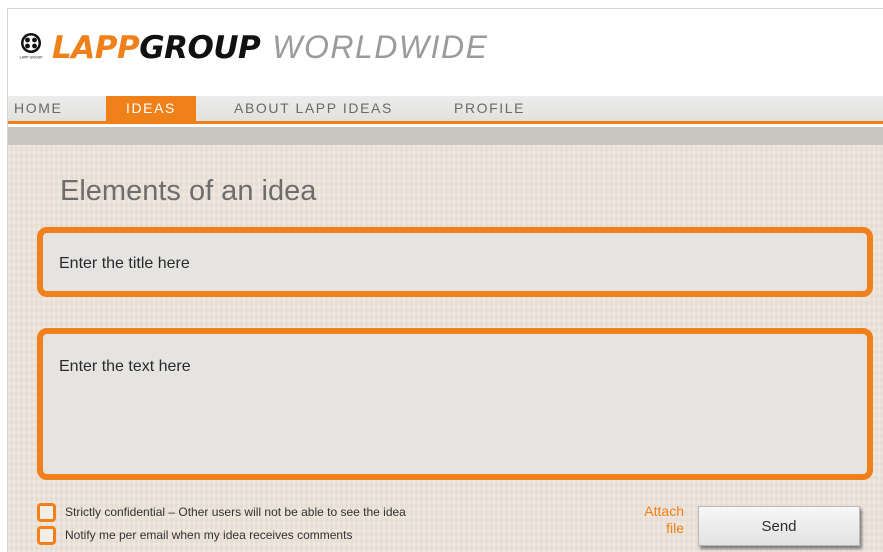  What do you see at coordinates (653, 520) in the screenshot?
I see `attach-file-link: Attach file` at bounding box center [653, 520].